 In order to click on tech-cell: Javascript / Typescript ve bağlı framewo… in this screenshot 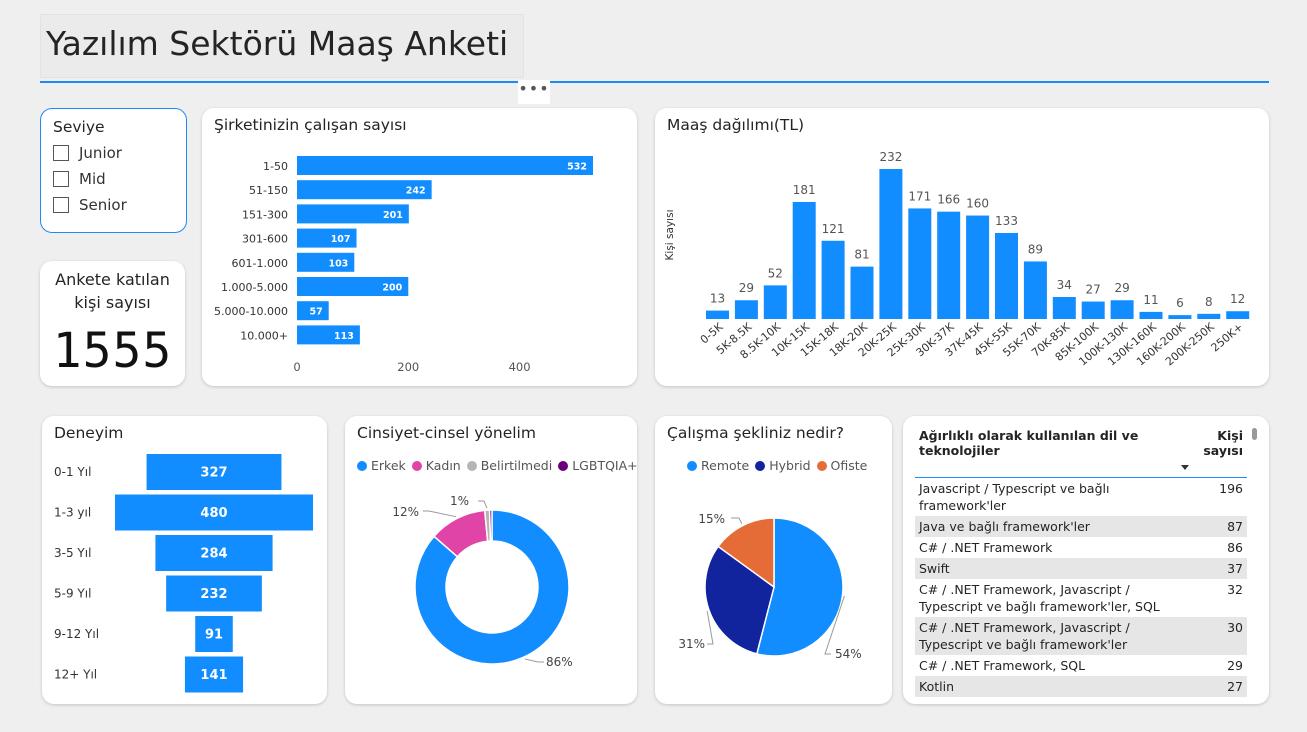, I will do `click(1014, 497)`.